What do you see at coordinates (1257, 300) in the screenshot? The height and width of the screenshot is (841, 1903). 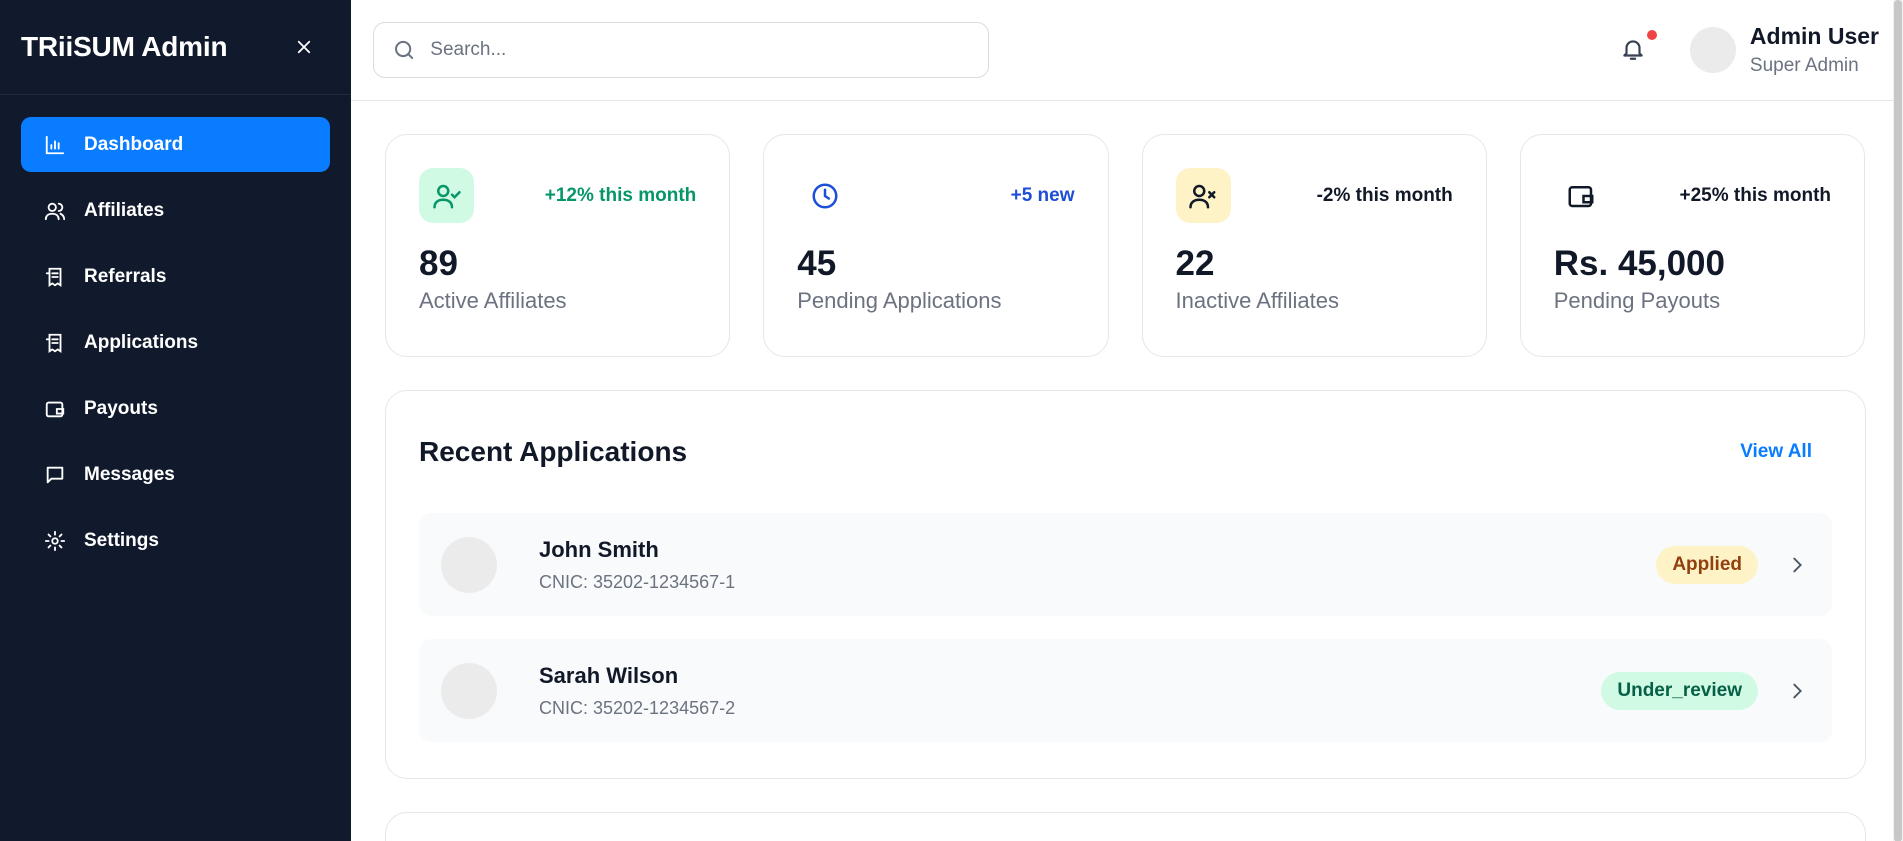 I see `stat-label: Inactive Affiliates` at bounding box center [1257, 300].